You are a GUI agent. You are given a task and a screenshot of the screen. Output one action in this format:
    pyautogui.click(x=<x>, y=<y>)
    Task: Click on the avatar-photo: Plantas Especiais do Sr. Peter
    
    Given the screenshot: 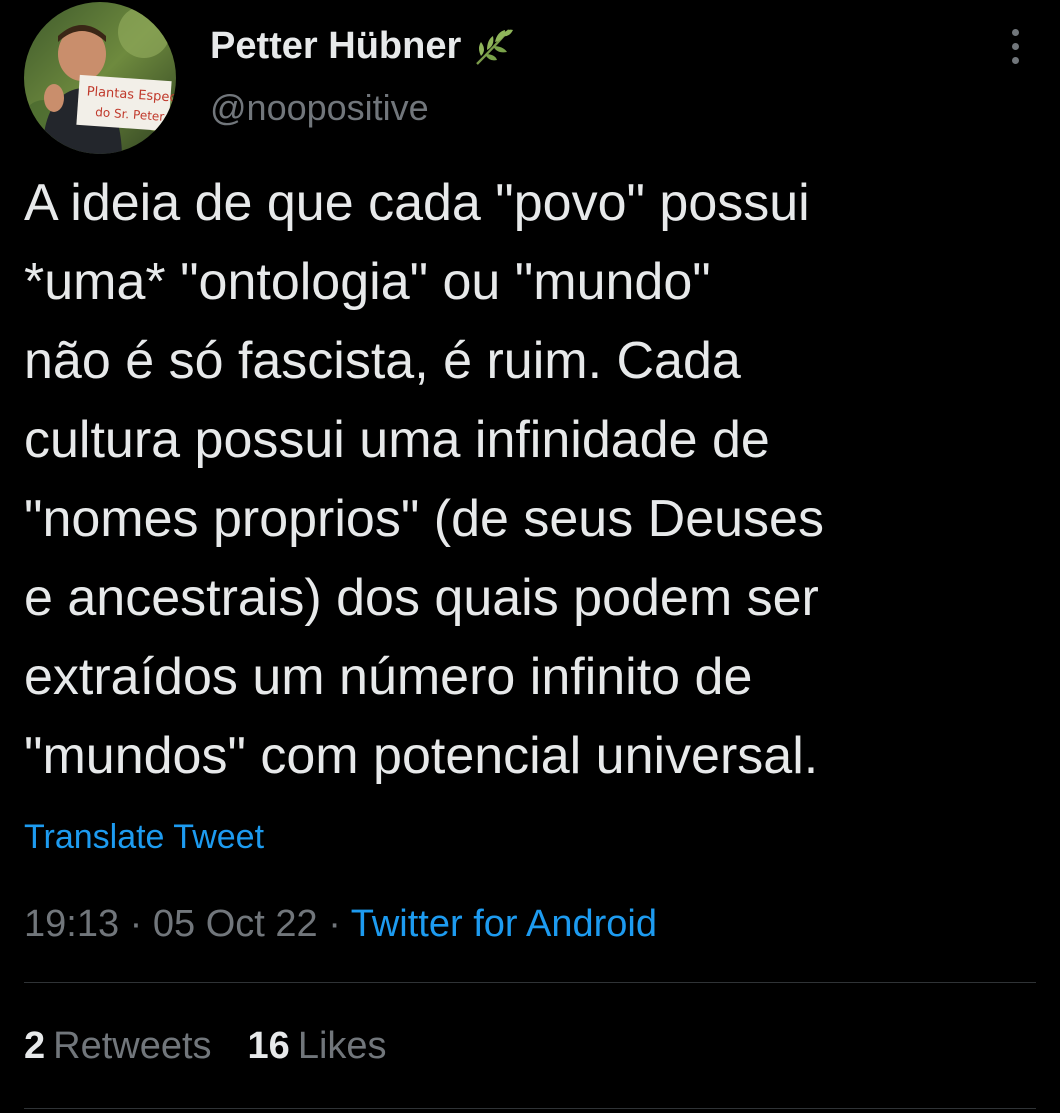 What is the action you would take?
    pyautogui.click(x=100, y=78)
    